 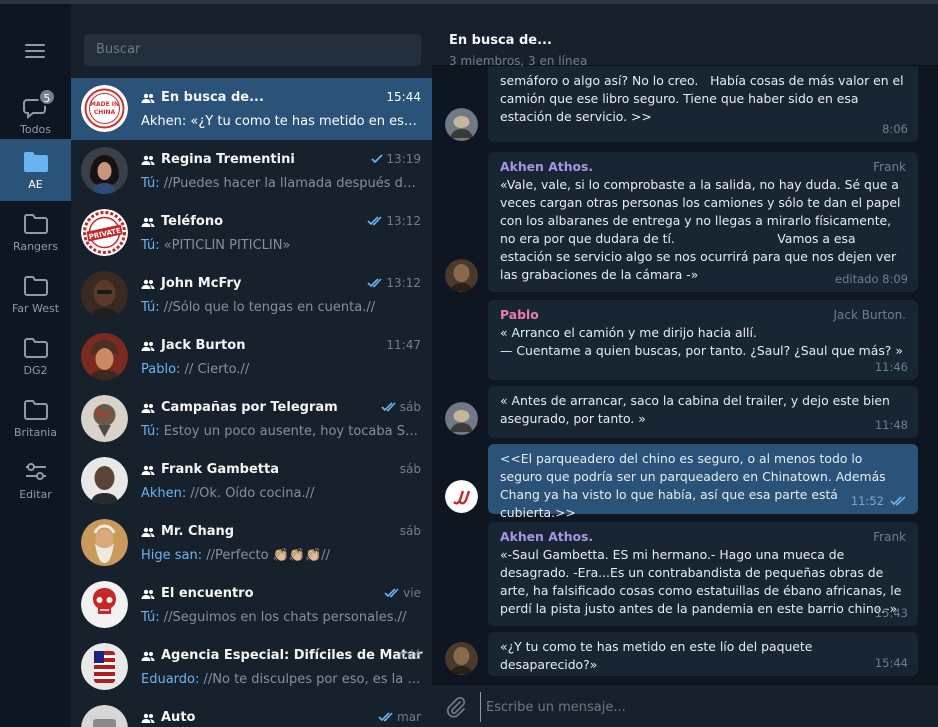 I want to click on chat-time: 13:12, so click(x=394, y=283).